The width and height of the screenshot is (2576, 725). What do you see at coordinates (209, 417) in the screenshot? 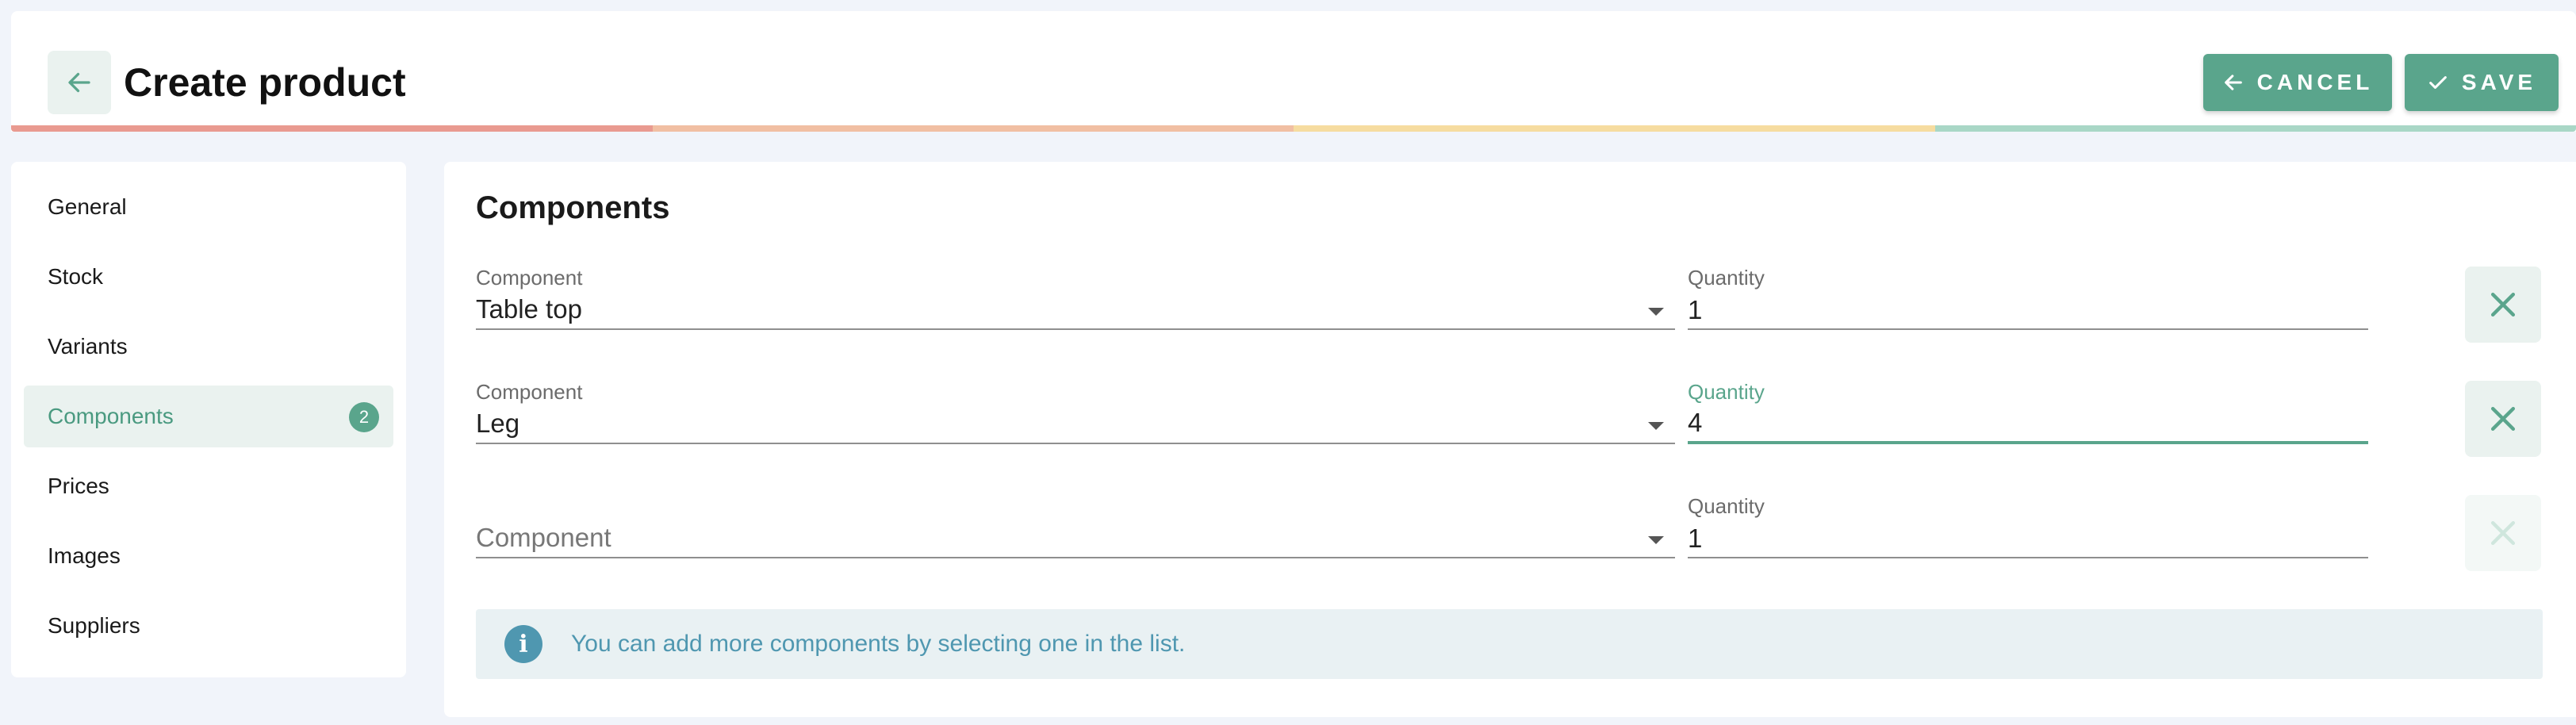
I see `sidebar-item-components: Components 2` at bounding box center [209, 417].